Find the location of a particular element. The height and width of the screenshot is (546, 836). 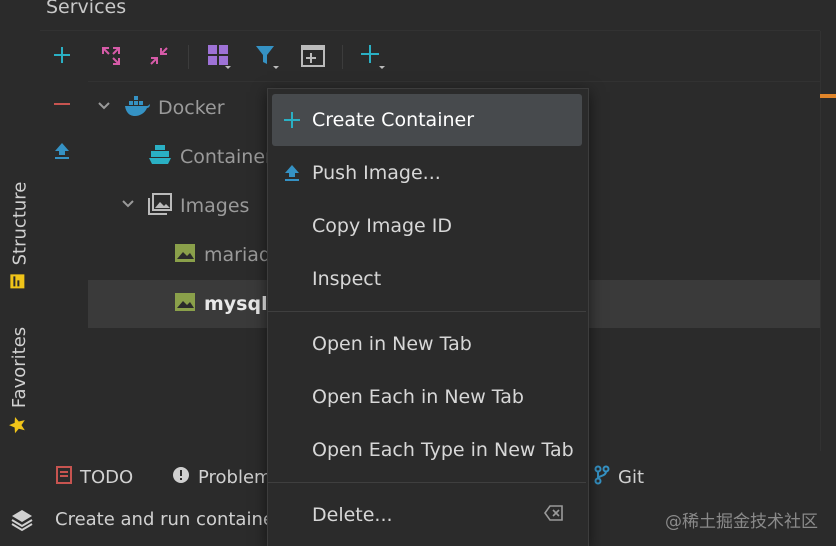

add-icon is located at coordinates (62, 55).